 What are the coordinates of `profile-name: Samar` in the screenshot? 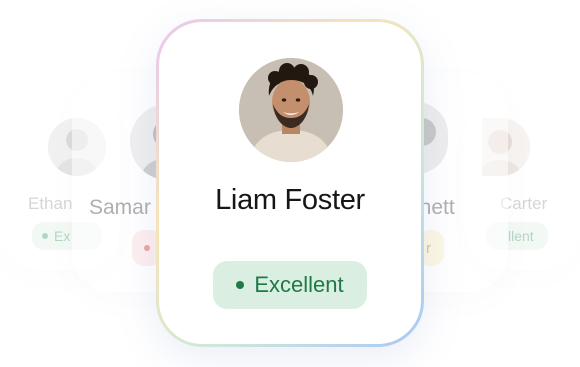 It's located at (120, 207).